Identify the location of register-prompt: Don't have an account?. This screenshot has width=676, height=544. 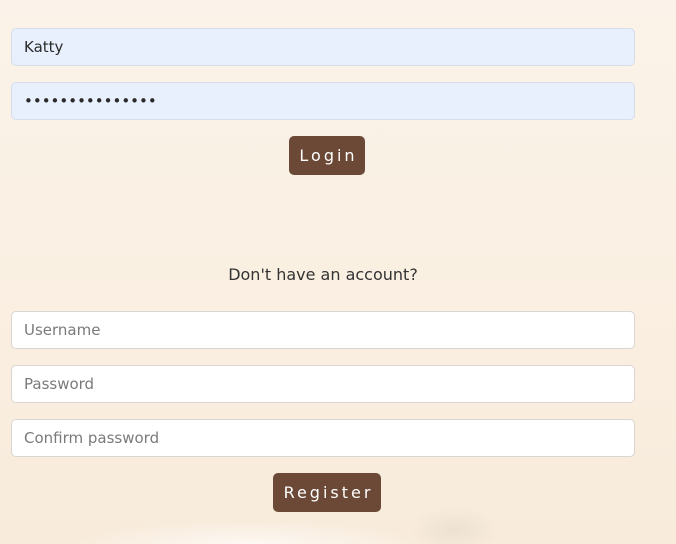
(323, 274).